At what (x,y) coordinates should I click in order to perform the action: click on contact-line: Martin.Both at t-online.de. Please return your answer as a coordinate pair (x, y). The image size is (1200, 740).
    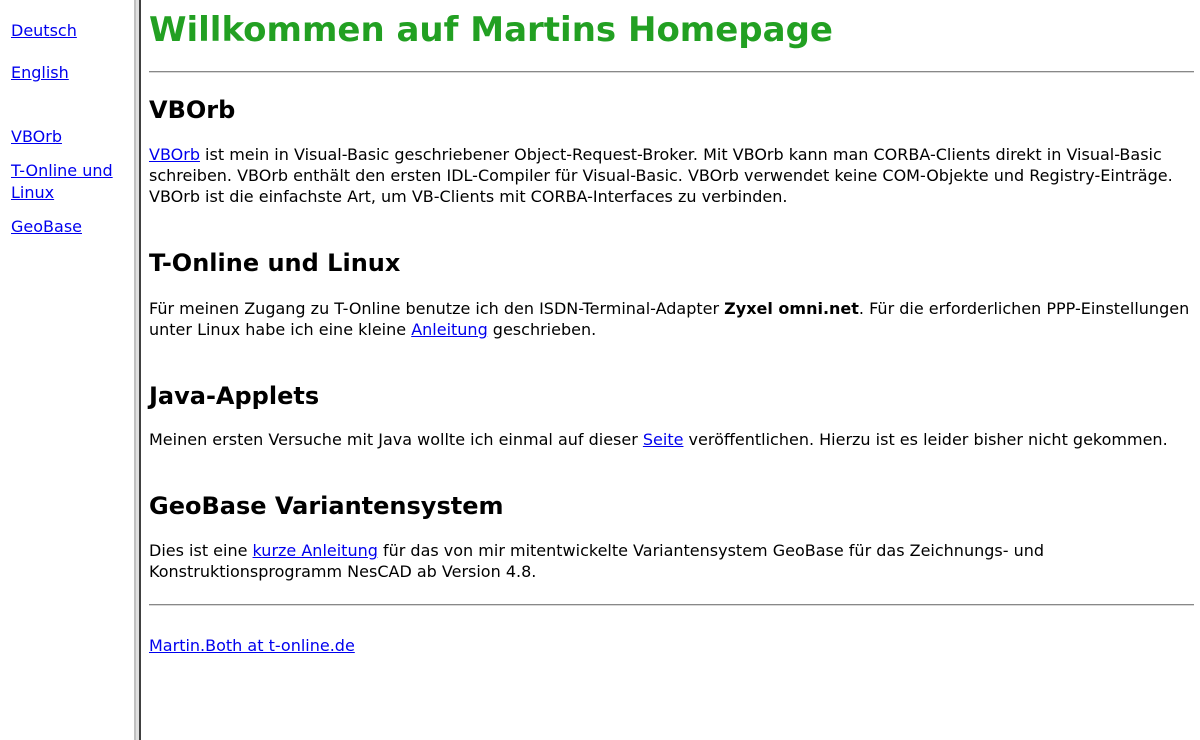
    Looking at the image, I should click on (671, 645).